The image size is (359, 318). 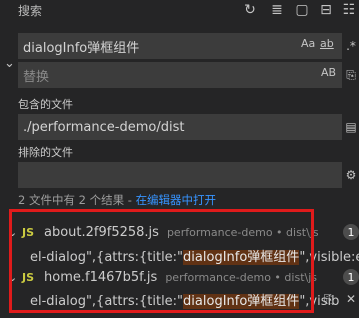 I want to click on include-files-value: ./performance-demo/dist, so click(x=104, y=127).